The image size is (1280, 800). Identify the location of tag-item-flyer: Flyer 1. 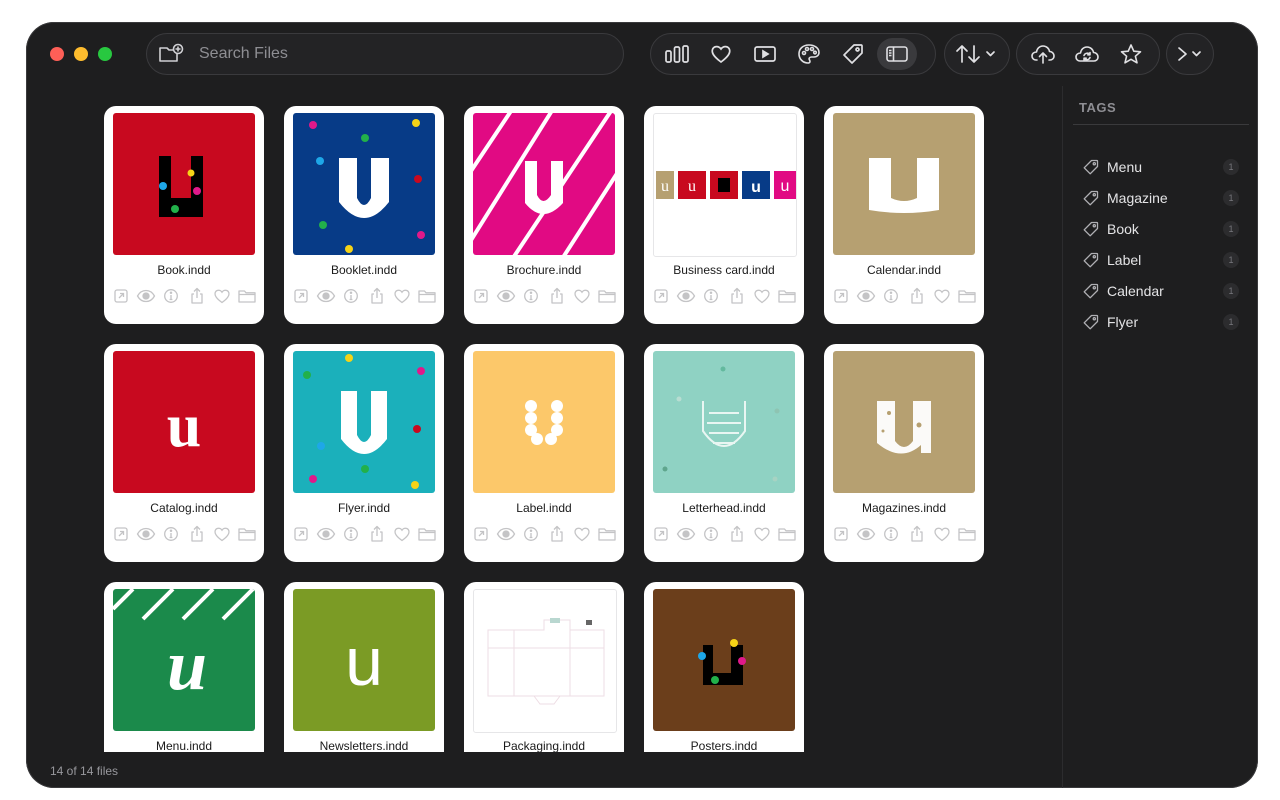
(1163, 322).